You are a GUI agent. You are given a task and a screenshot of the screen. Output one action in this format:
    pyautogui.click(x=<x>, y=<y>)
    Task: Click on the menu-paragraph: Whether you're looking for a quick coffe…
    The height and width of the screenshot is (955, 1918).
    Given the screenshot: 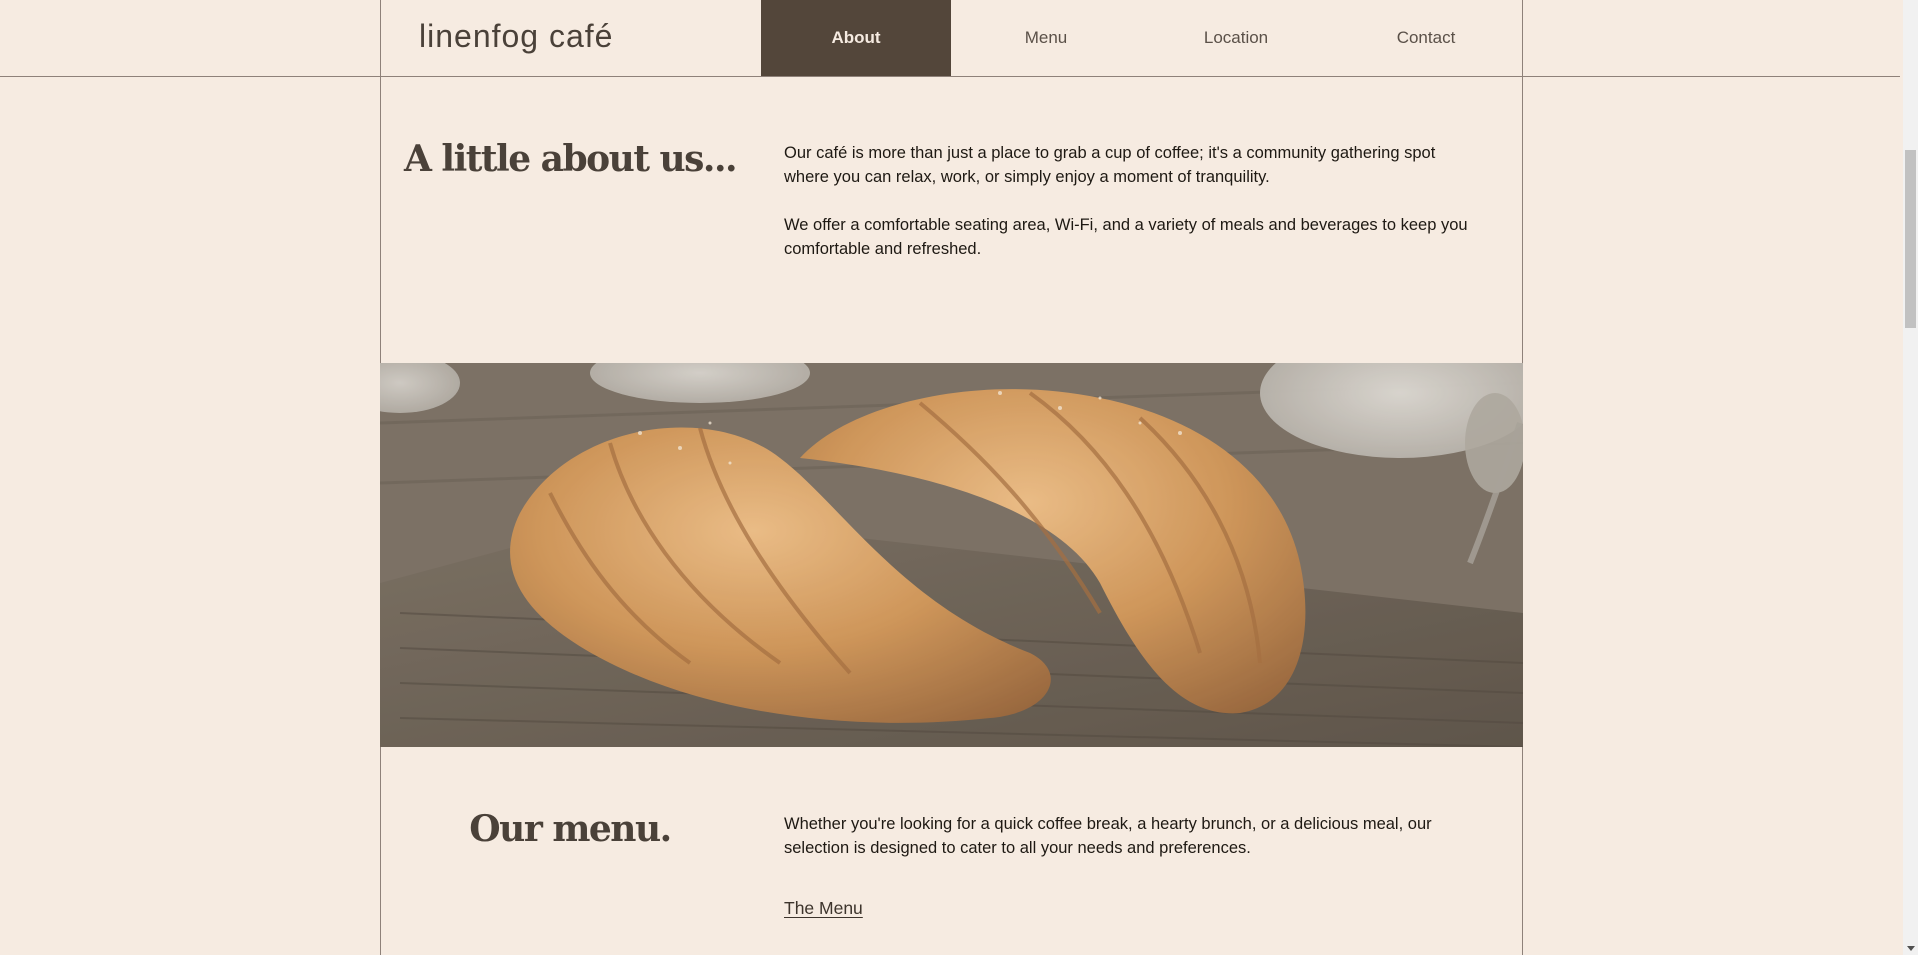 What is the action you would take?
    pyautogui.click(x=1108, y=836)
    